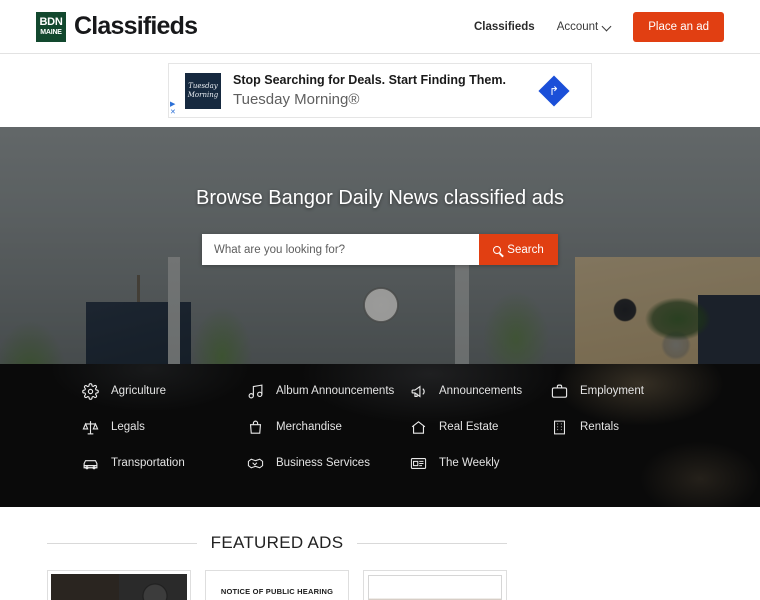 This screenshot has height=600, width=760. I want to click on category-label: Agriculture, so click(138, 391).